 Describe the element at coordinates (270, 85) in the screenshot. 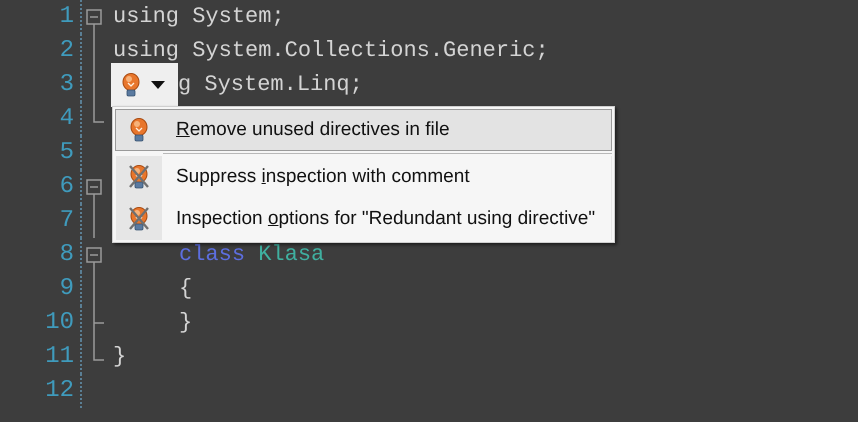

I see `code-line: g System.Linq;` at that location.